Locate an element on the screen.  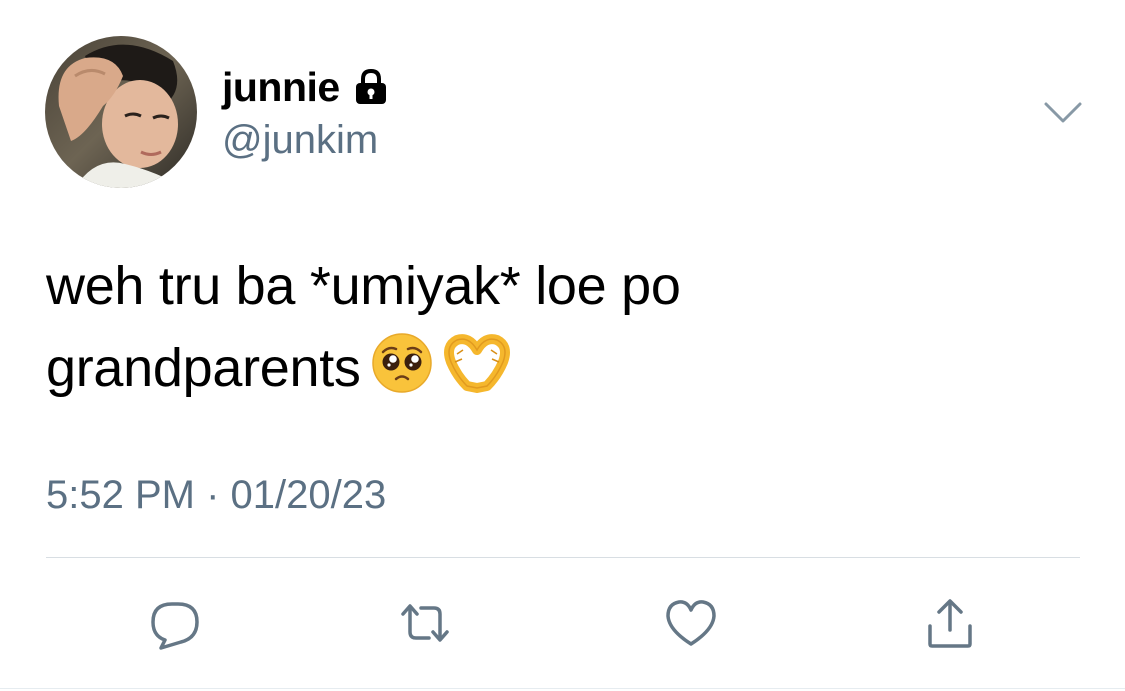
retweet-icon is located at coordinates (425, 623).